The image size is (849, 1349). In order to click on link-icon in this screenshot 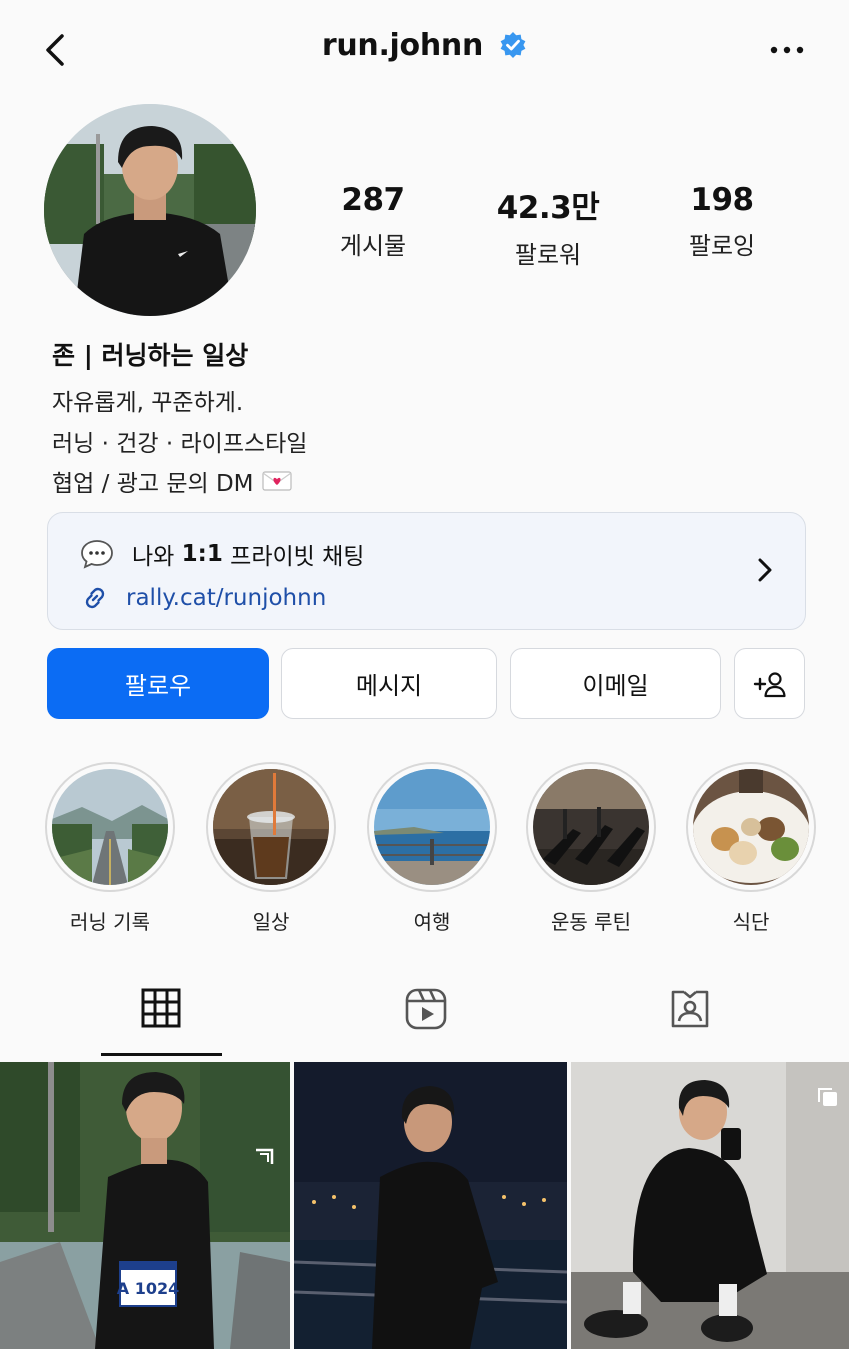, I will do `click(95, 598)`.